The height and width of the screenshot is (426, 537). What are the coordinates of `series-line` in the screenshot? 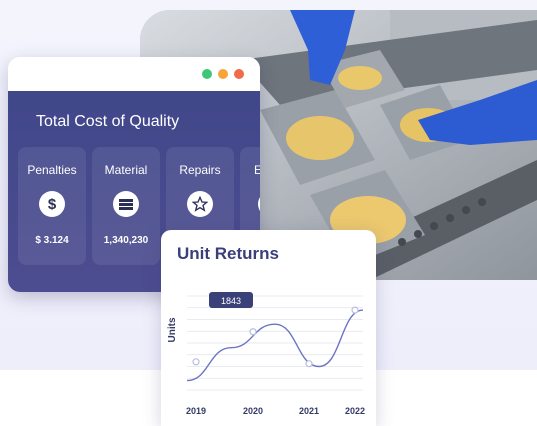 It's located at (275, 345).